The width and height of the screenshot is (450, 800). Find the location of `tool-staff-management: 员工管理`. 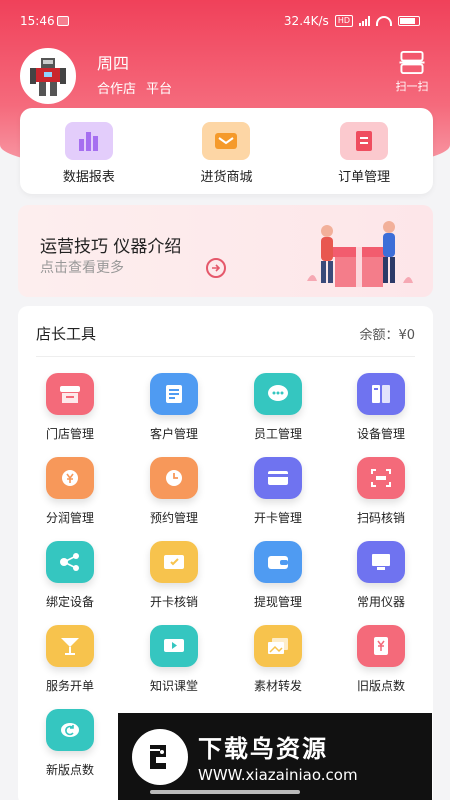

tool-staff-management: 员工管理 is located at coordinates (278, 413).